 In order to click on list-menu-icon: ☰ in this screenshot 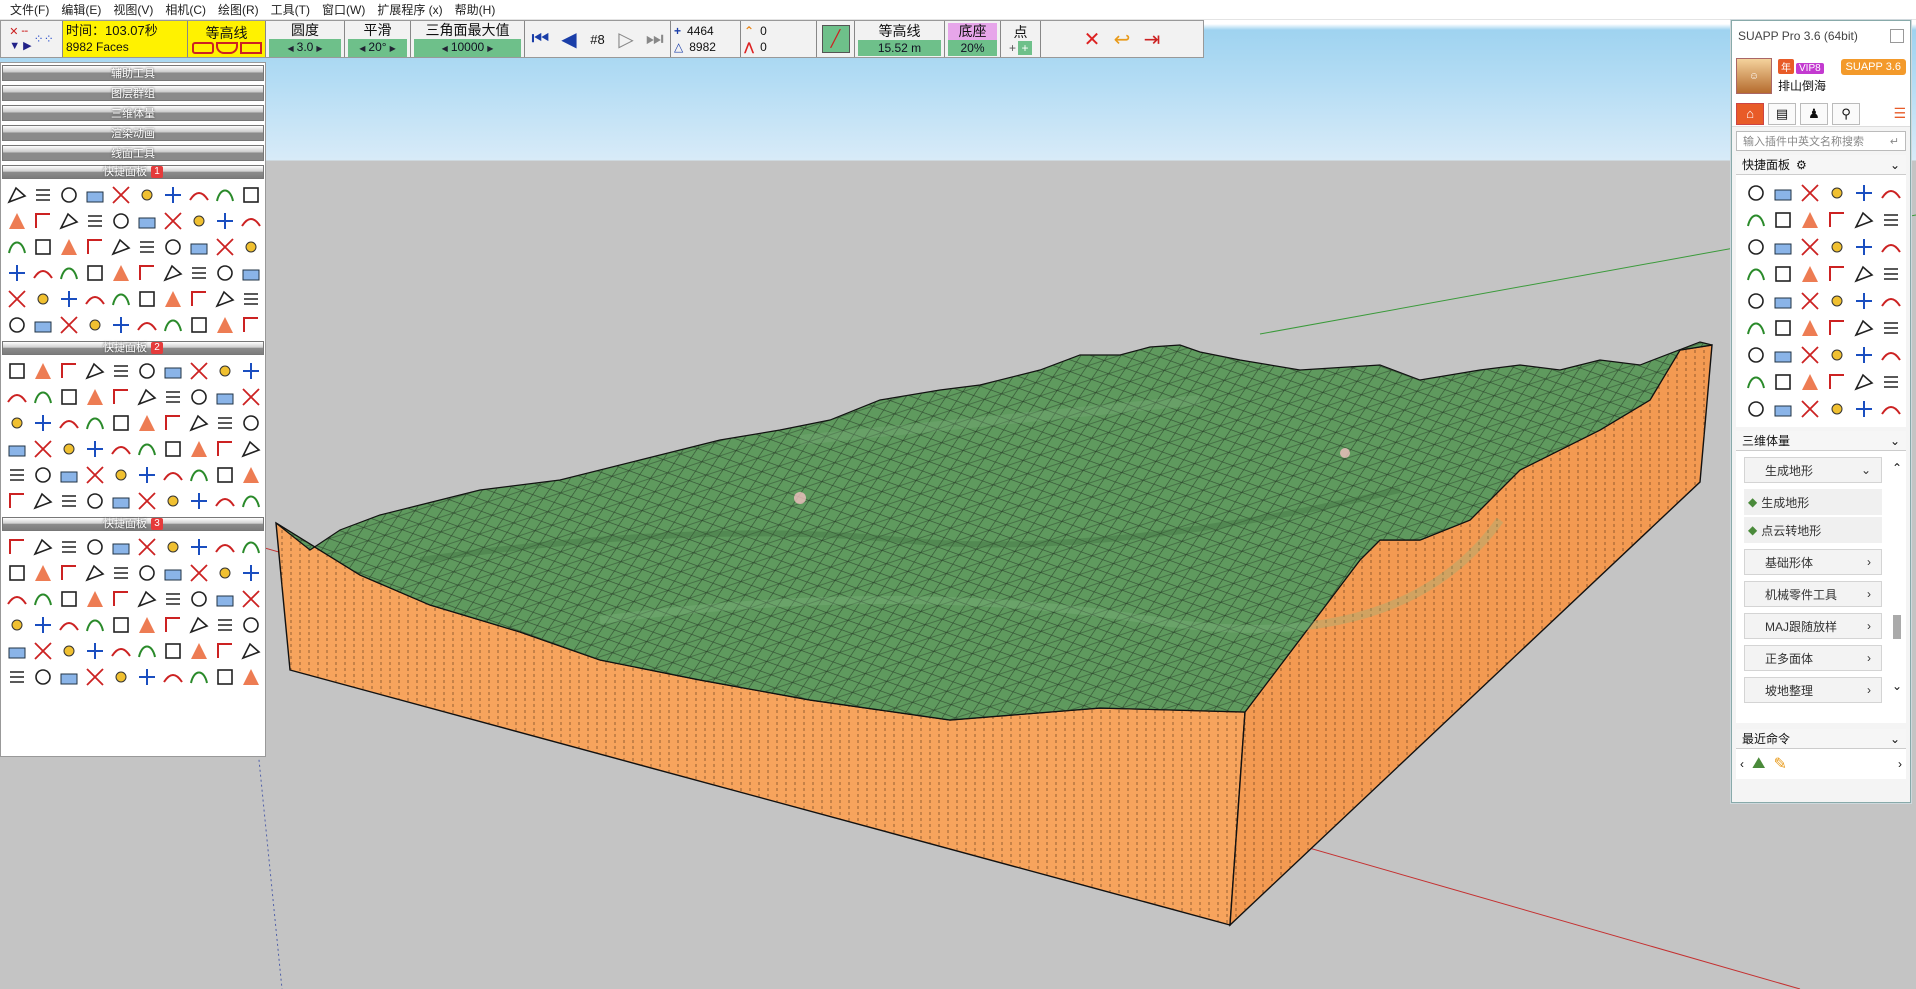, I will do `click(1899, 113)`.